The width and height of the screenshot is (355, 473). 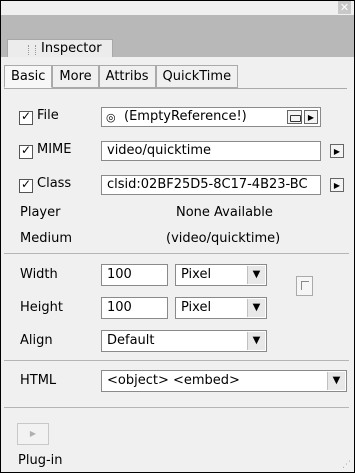 I want to click on file-checkbox: ✓, so click(x=26, y=117).